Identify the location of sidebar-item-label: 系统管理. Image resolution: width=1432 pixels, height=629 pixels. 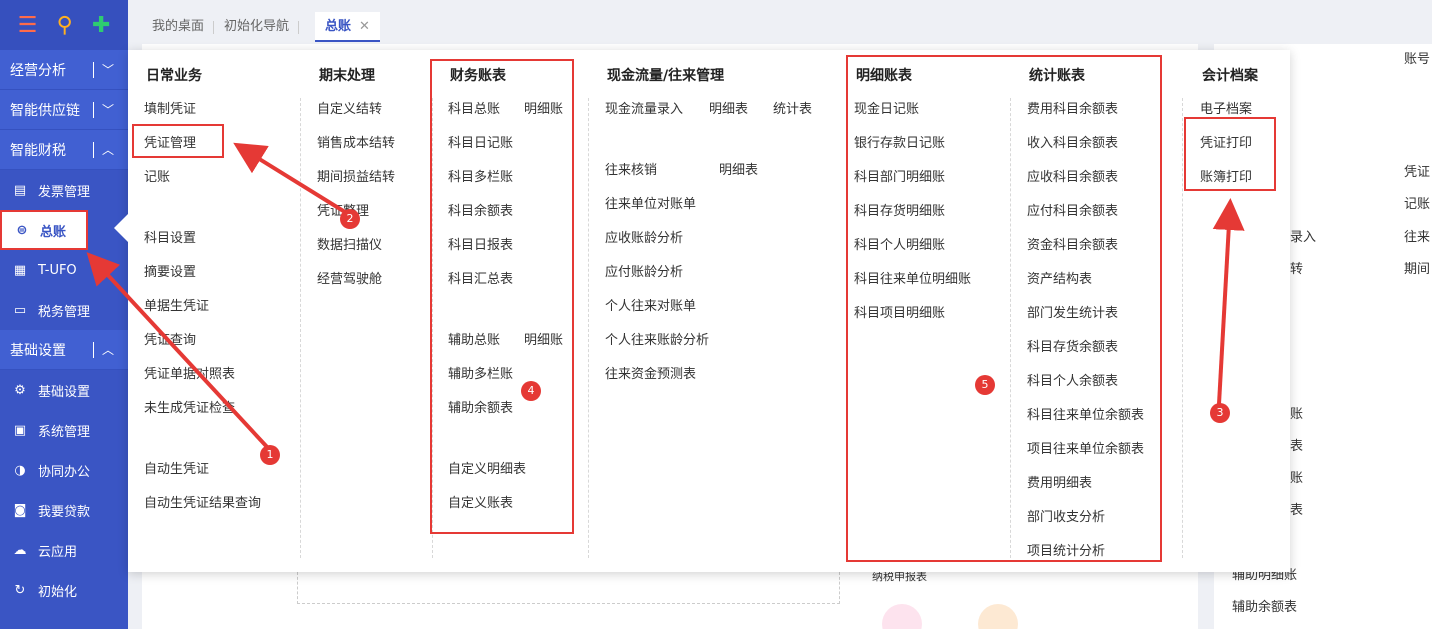
(64, 432).